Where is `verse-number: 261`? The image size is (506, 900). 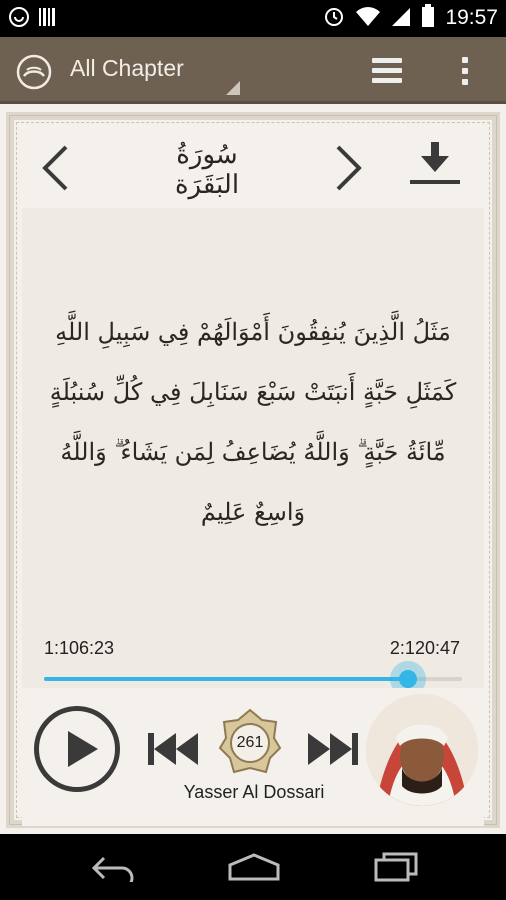 verse-number: 261 is located at coordinates (250, 742).